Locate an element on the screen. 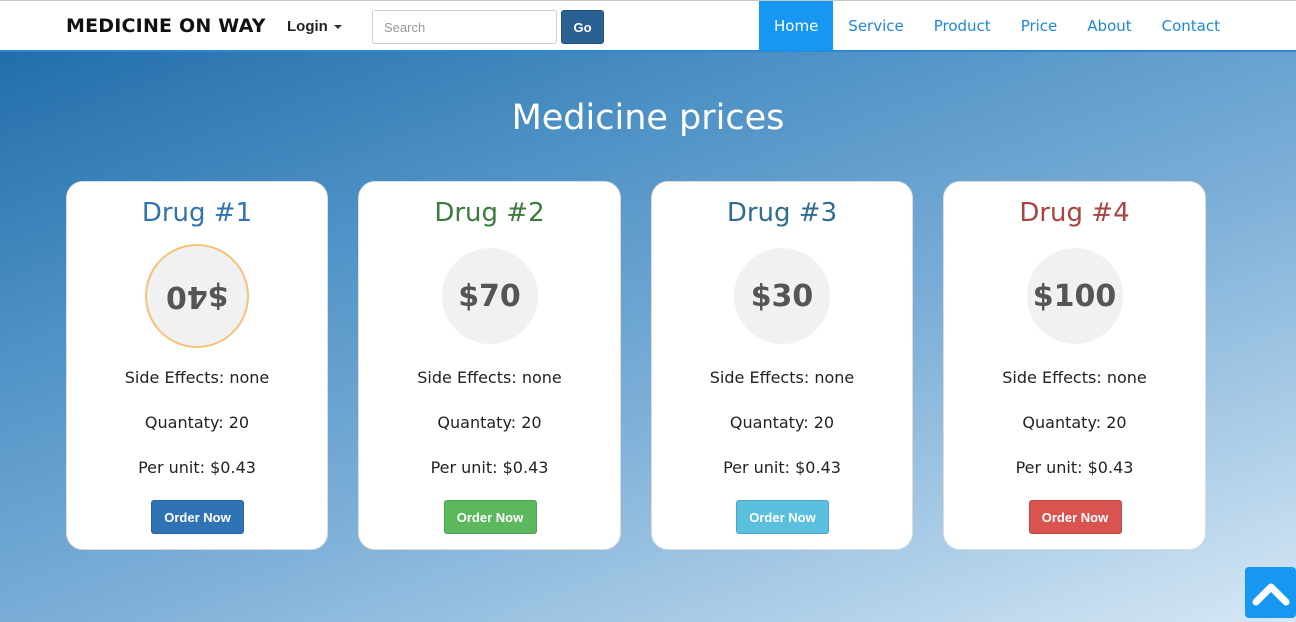  price-value: $100 is located at coordinates (1074, 296).